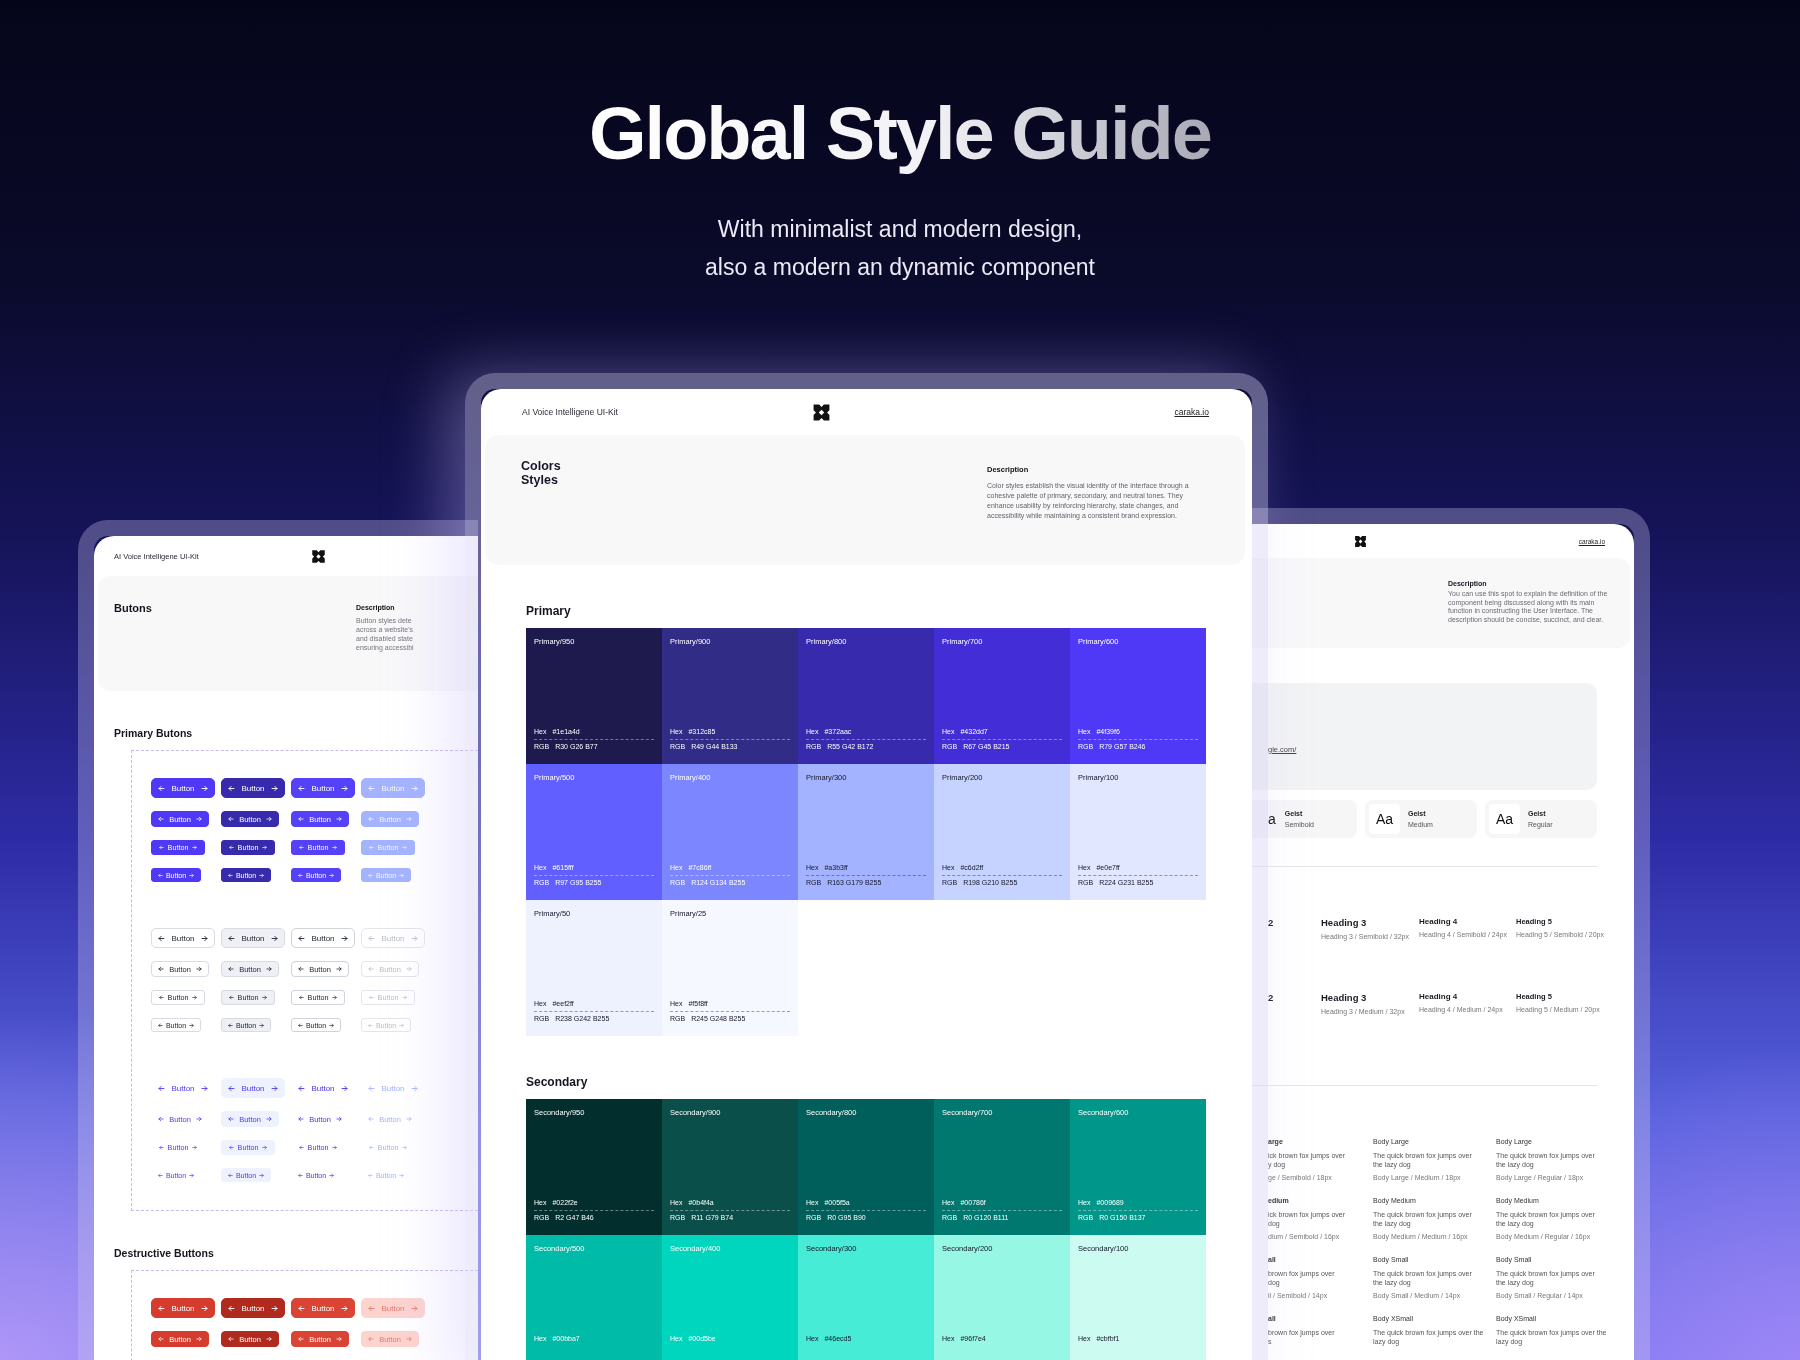 This screenshot has height=1360, width=1800. I want to click on page-heading: Butons, so click(133, 609).